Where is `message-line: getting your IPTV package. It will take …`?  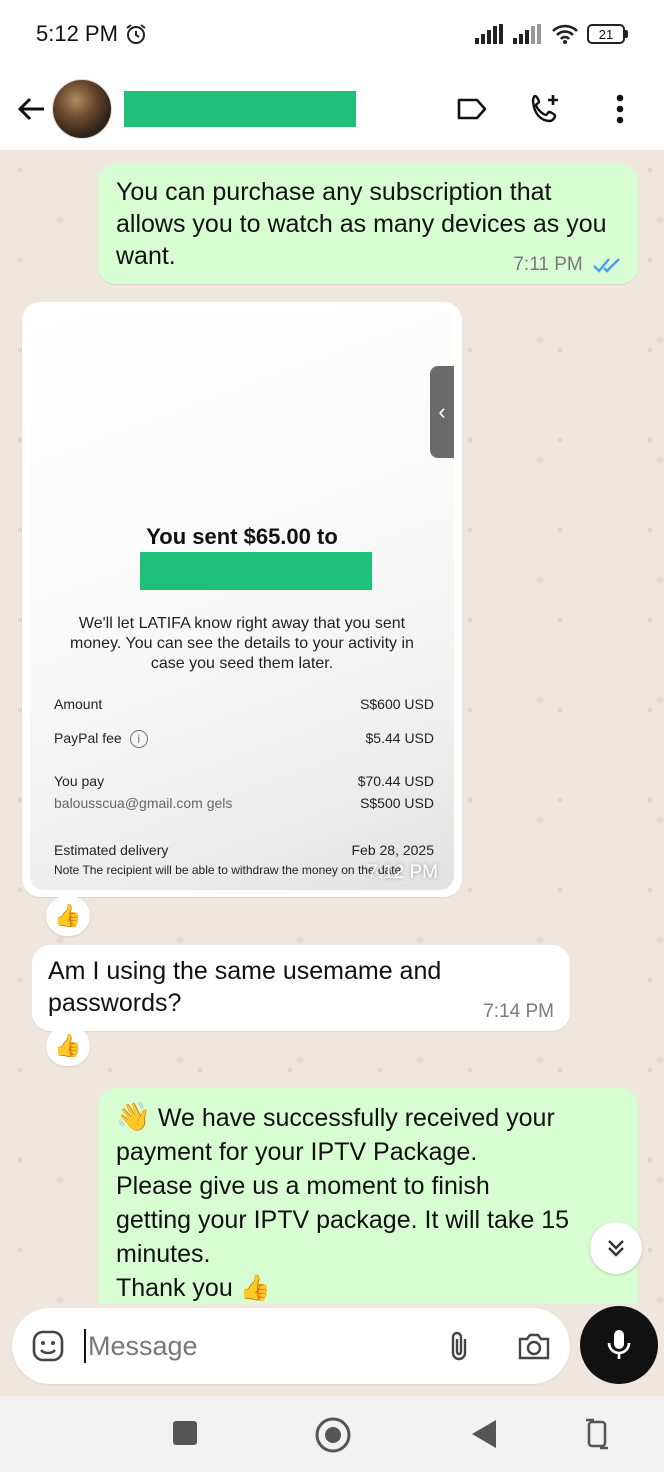
message-line: getting your IPTV package. It will take … is located at coordinates (343, 1220).